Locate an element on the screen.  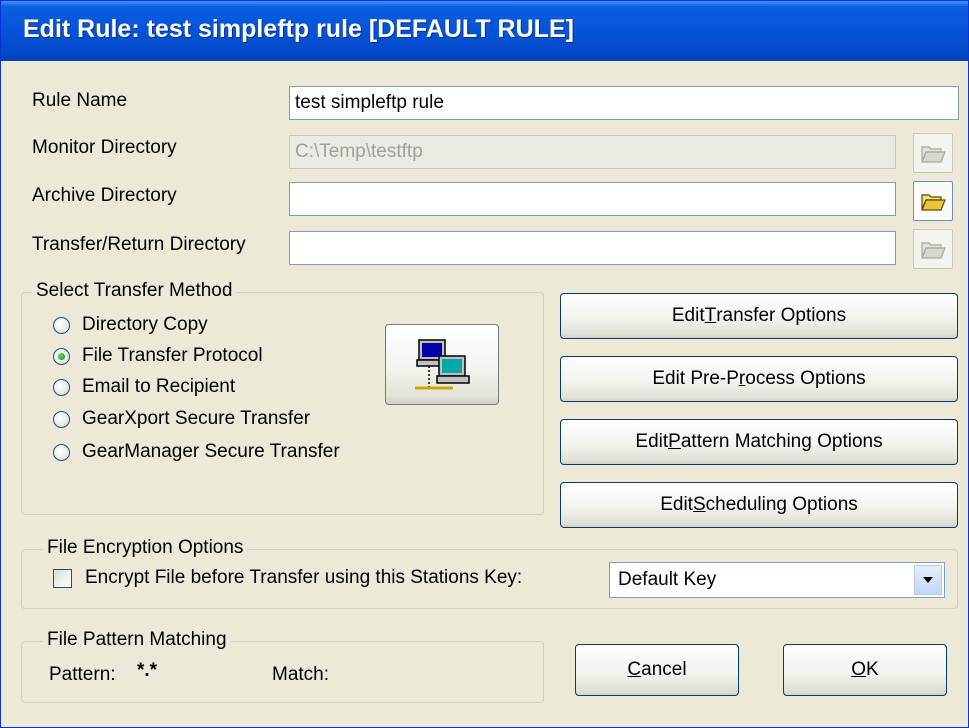
radio-file-transfer-protocol: File Transfer Protocol is located at coordinates (158, 356).